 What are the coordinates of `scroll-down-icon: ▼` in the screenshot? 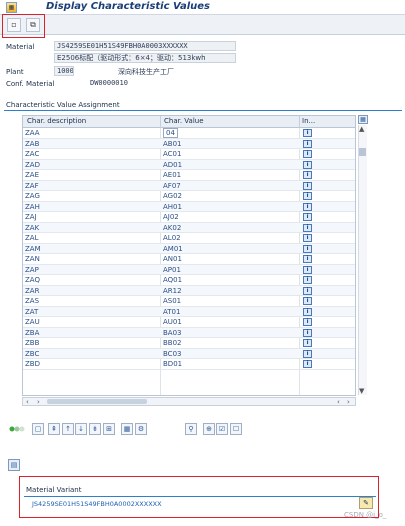 It's located at (361, 391).